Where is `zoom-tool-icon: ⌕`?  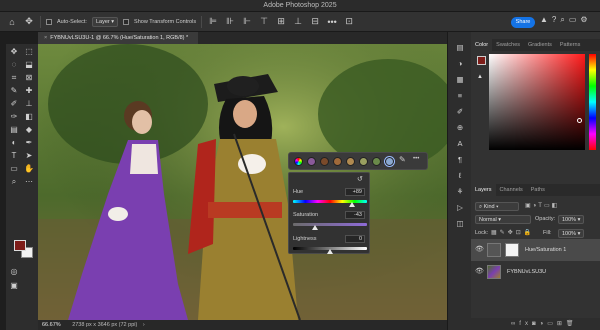 zoom-tool-icon: ⌕ is located at coordinates (14, 181).